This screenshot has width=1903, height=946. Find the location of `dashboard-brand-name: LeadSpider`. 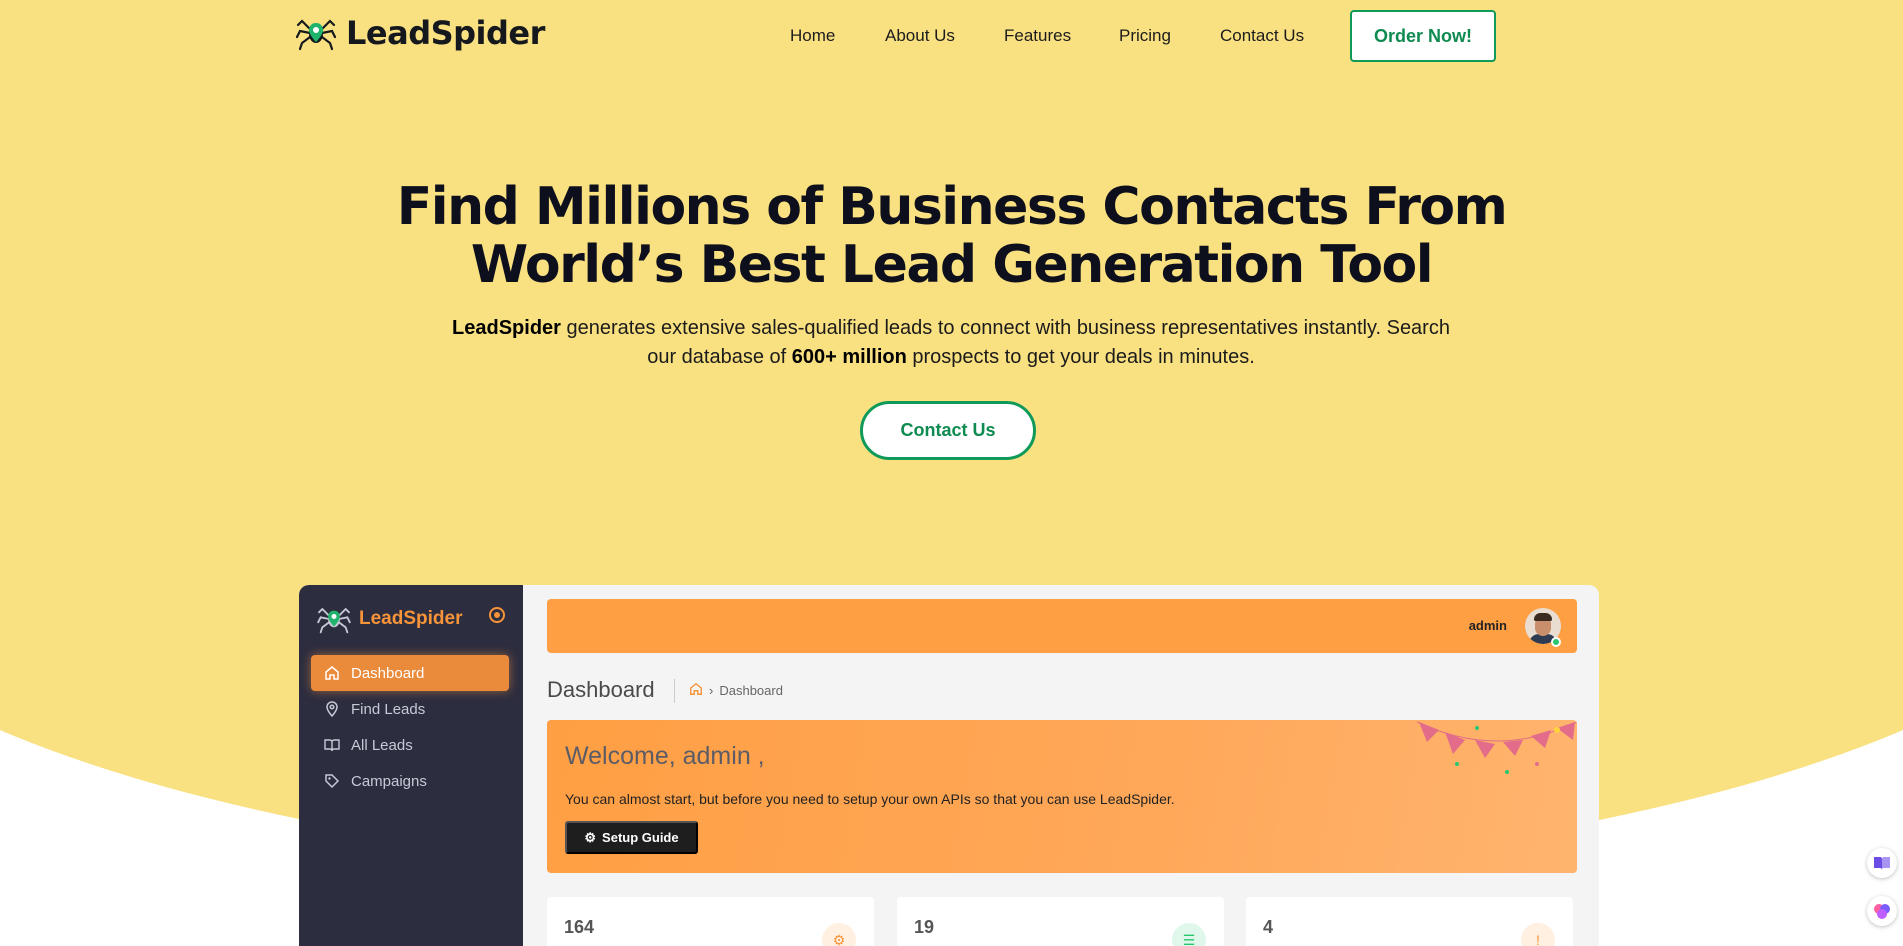

dashboard-brand-name: LeadSpider is located at coordinates (411, 618).